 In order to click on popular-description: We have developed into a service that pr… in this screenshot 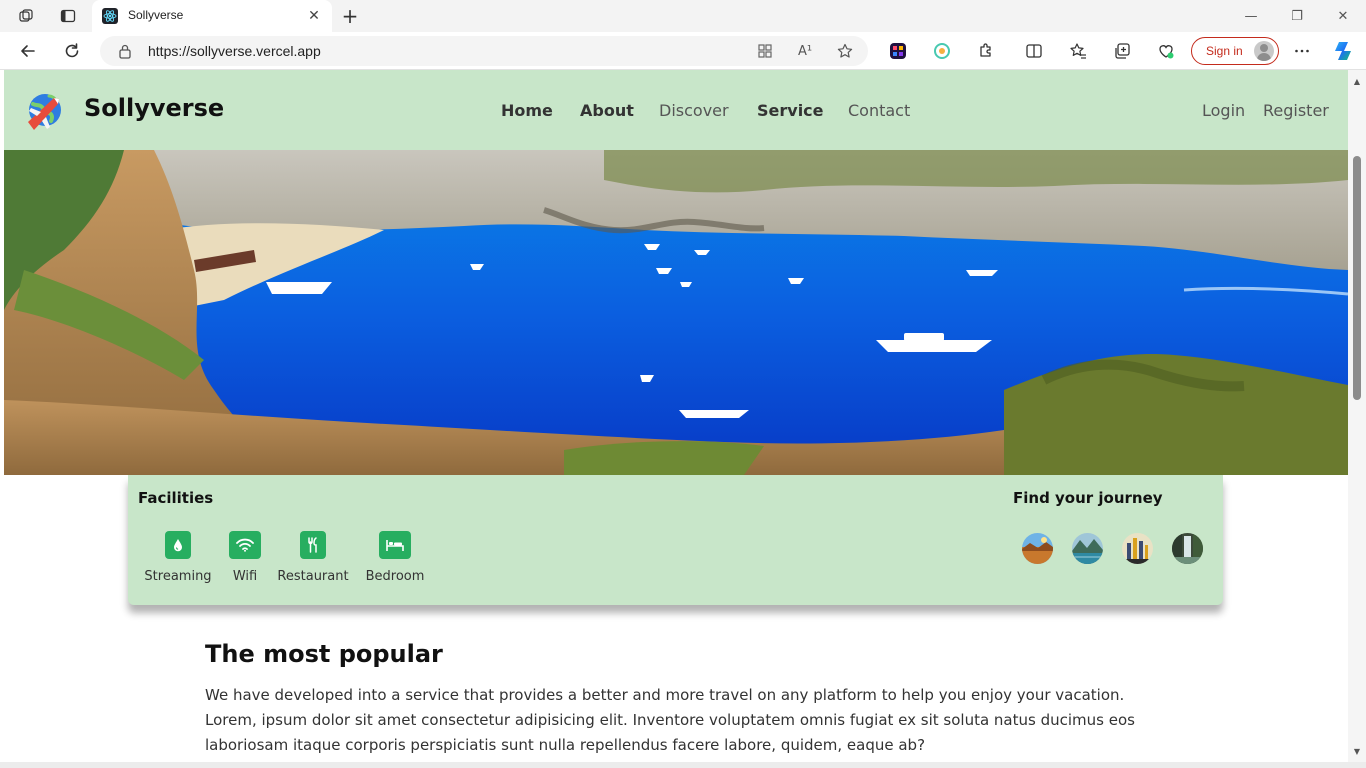, I will do `click(670, 720)`.